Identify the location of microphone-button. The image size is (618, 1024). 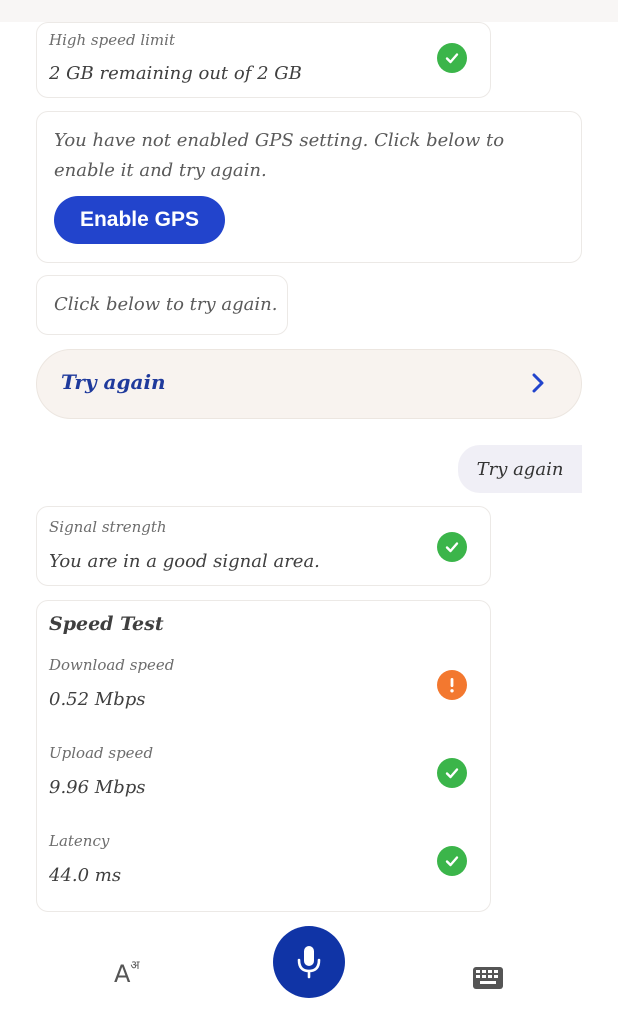
(309, 962).